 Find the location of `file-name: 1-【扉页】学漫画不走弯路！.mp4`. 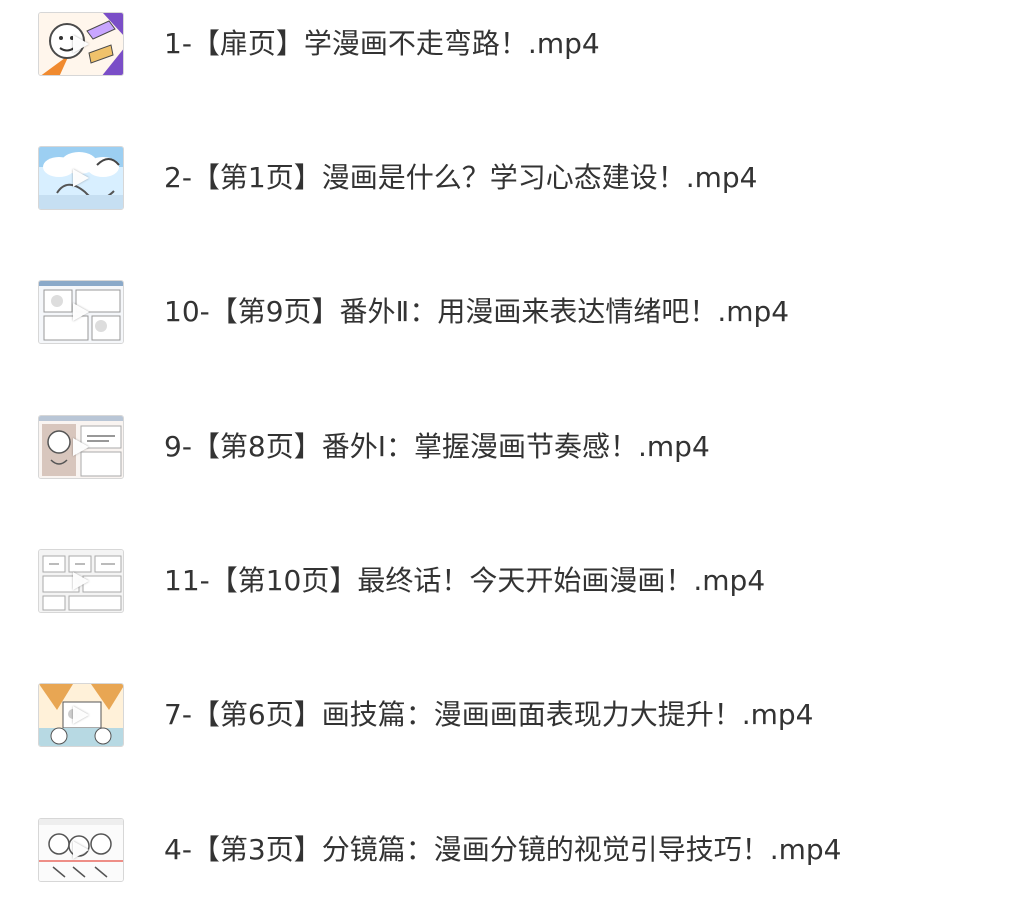

file-name: 1-【扉页】学漫画不走弯路！.mp4 is located at coordinates (382, 44).